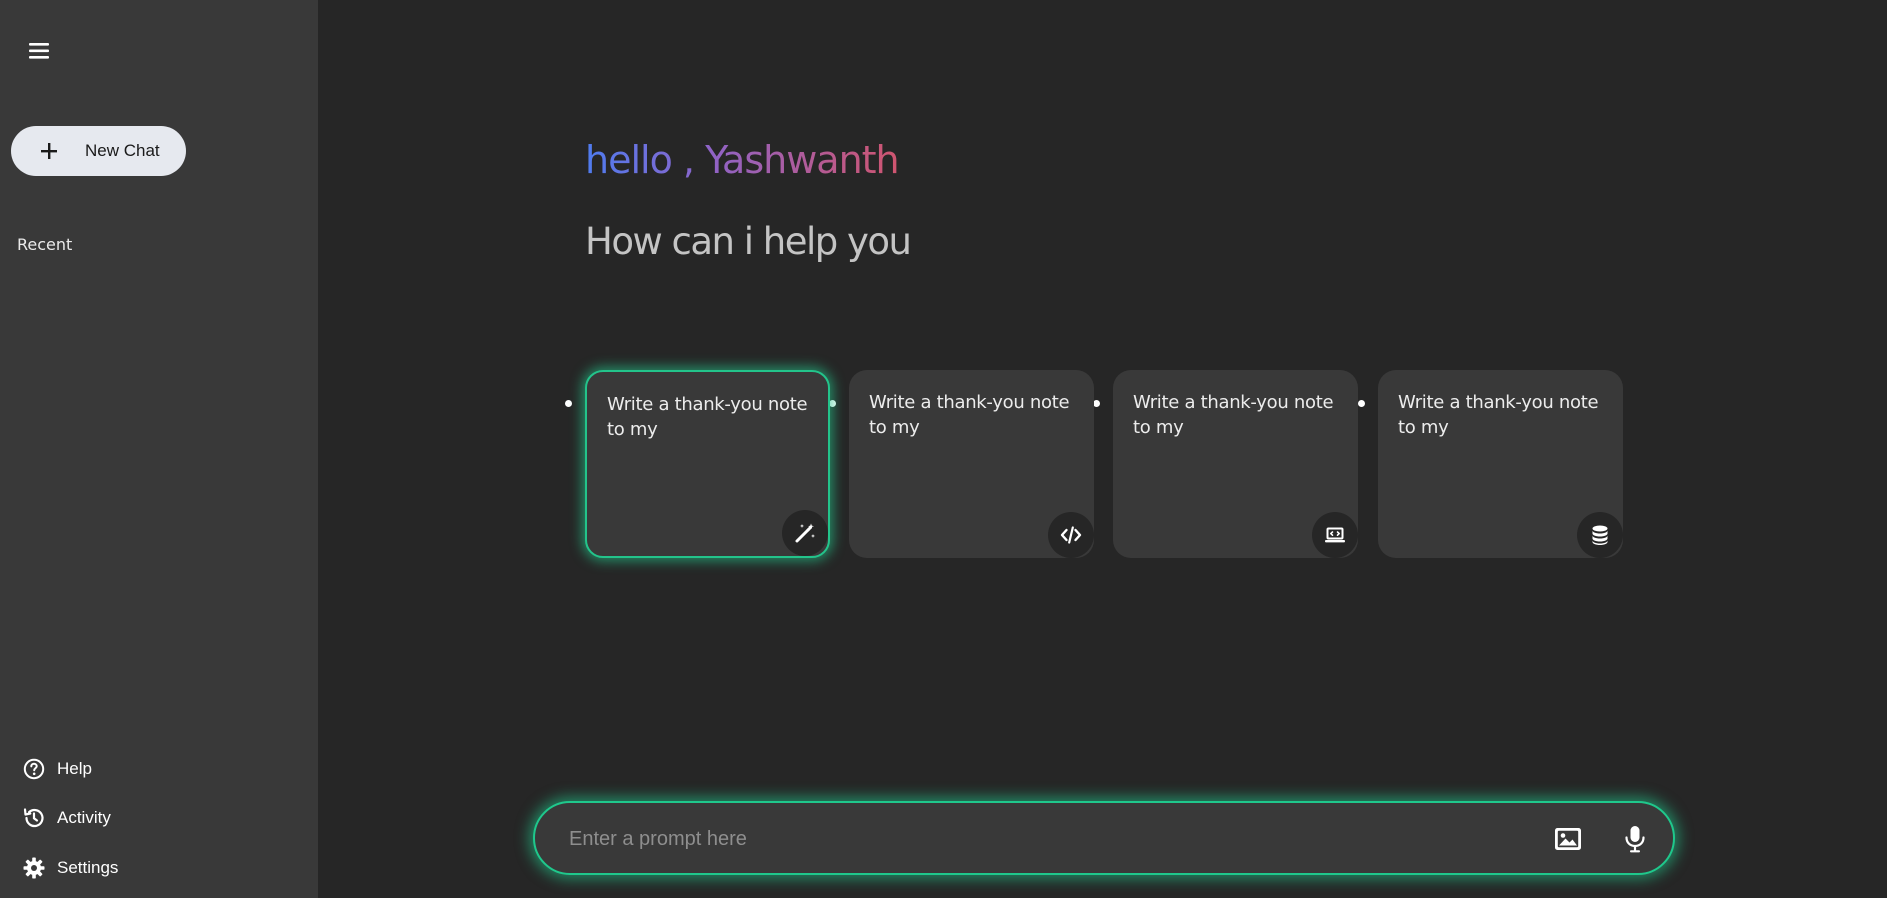 This screenshot has width=1887, height=898. I want to click on sidebar-item-activity: Activity, so click(152, 818).